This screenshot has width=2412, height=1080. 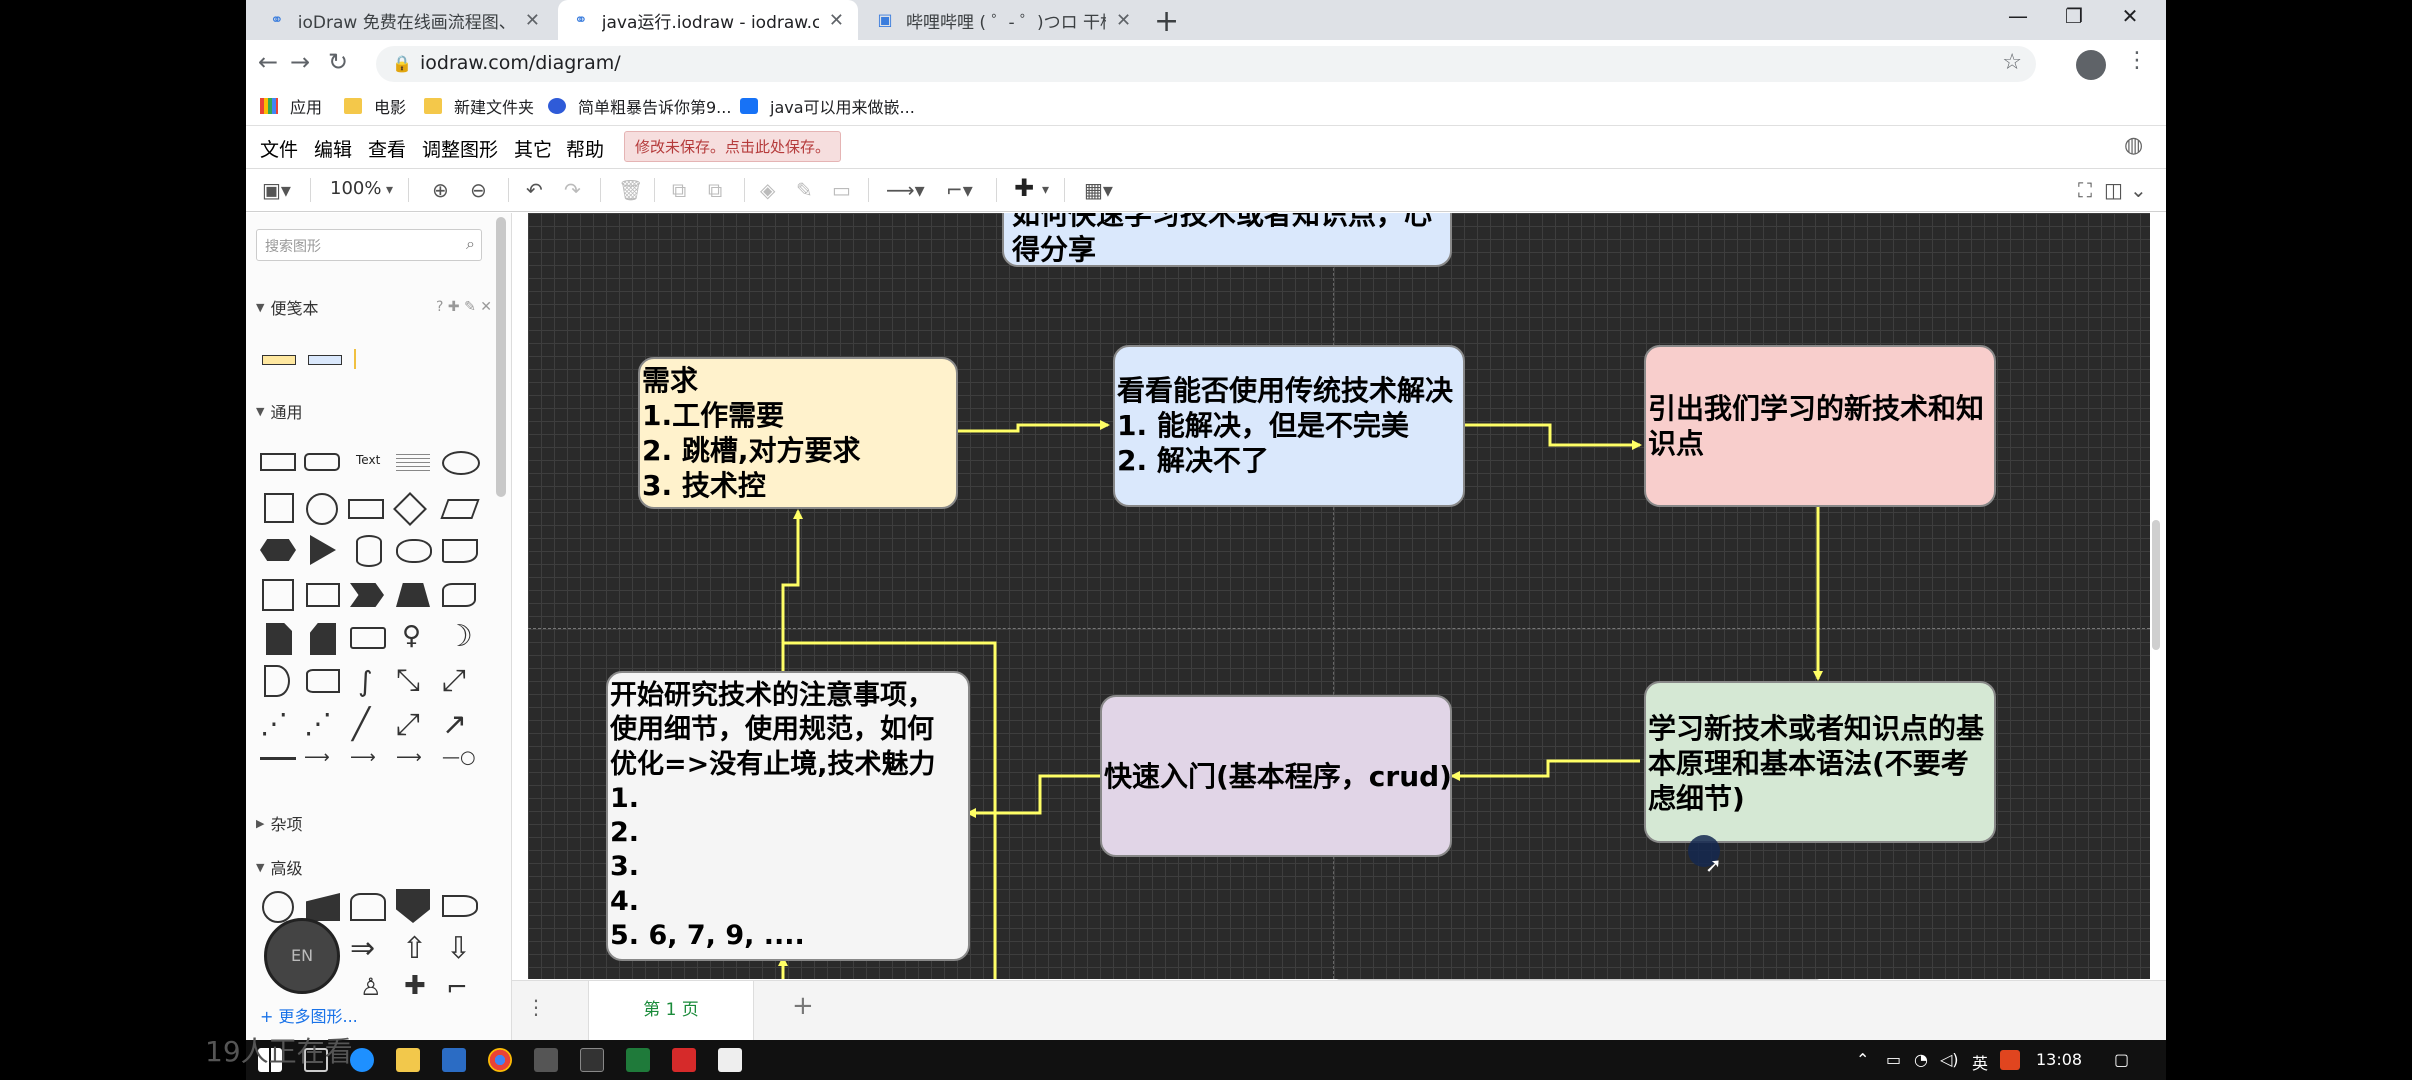 What do you see at coordinates (323, 639) in the screenshot?
I see `card-shape` at bounding box center [323, 639].